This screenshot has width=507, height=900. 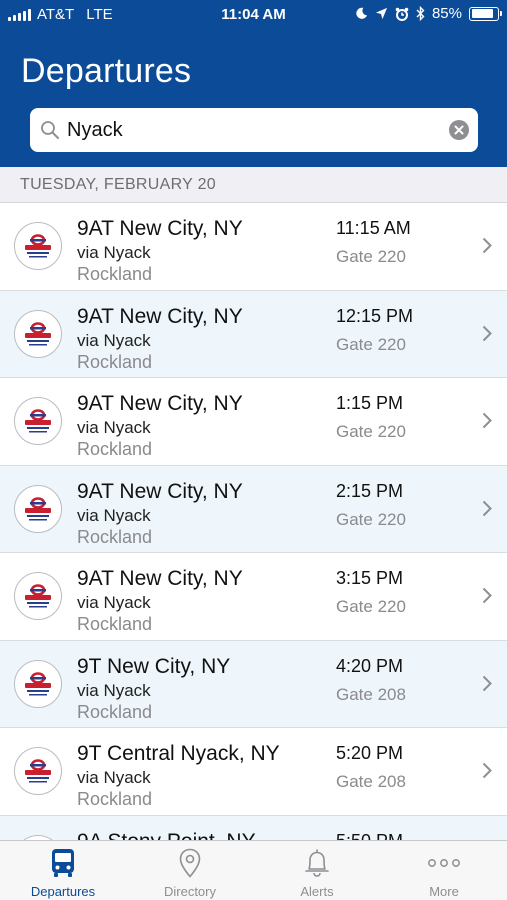 What do you see at coordinates (362, 13) in the screenshot?
I see `moon-icon` at bounding box center [362, 13].